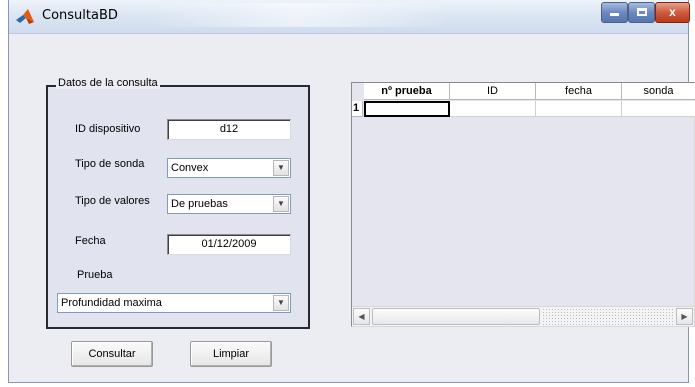 The image size is (695, 387). I want to click on arrow-right-icon: ▶, so click(684, 316).